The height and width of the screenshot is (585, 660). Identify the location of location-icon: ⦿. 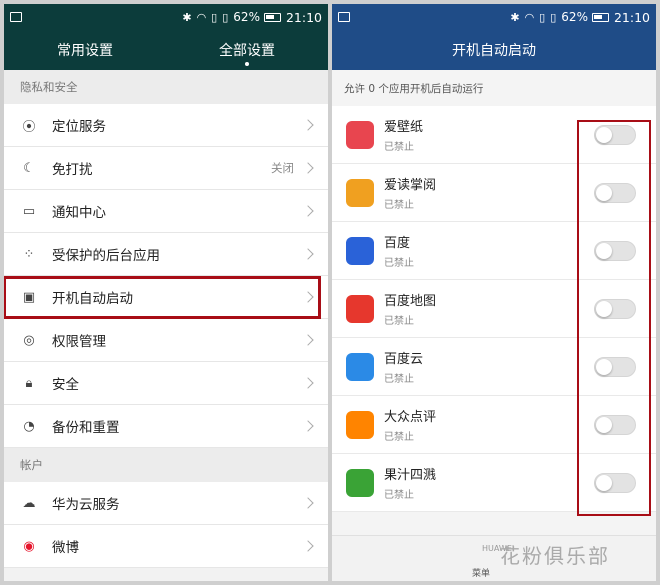
(29, 127).